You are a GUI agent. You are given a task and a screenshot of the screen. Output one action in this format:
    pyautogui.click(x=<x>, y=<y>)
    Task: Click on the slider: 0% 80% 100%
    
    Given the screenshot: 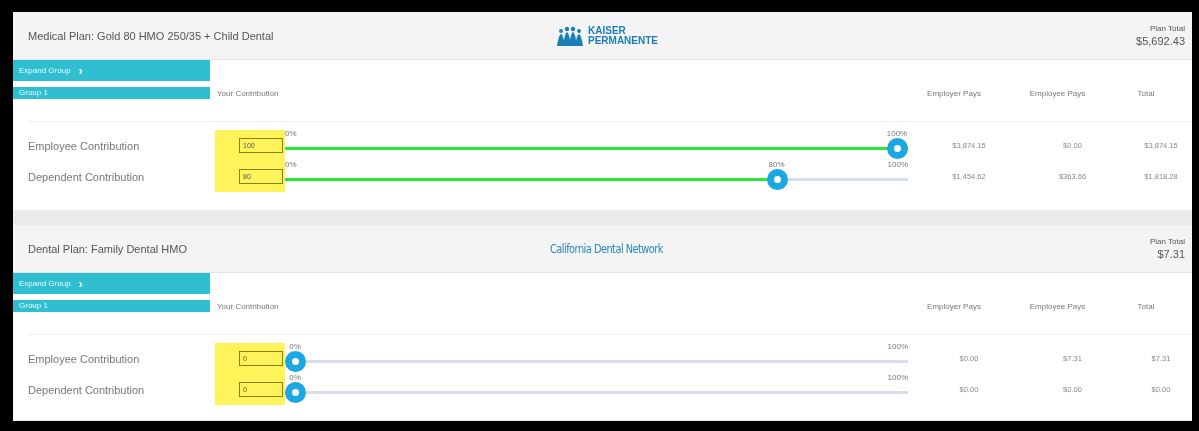 What is the action you would take?
    pyautogui.click(x=596, y=176)
    